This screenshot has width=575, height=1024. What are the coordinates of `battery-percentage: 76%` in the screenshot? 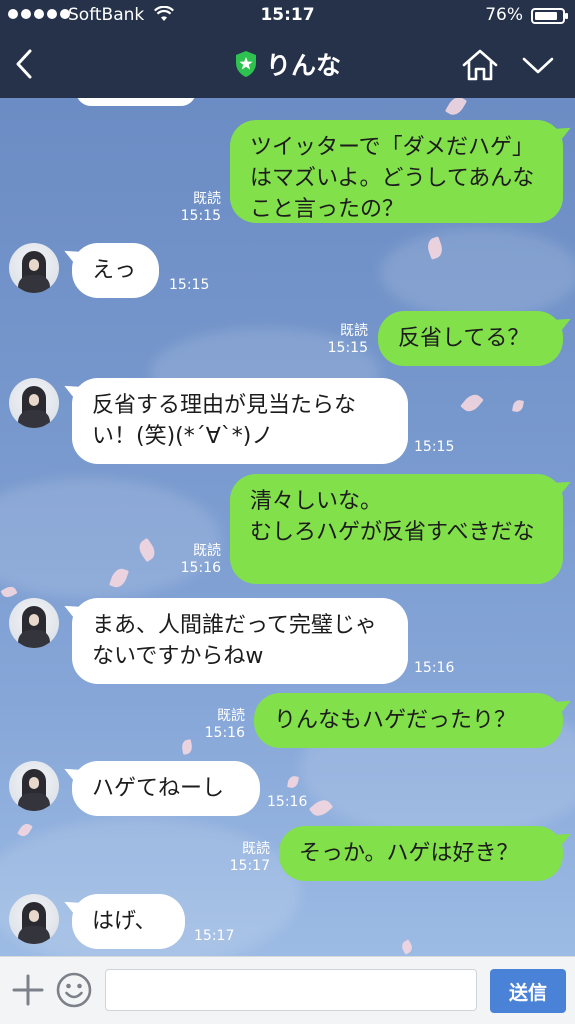 It's located at (504, 15).